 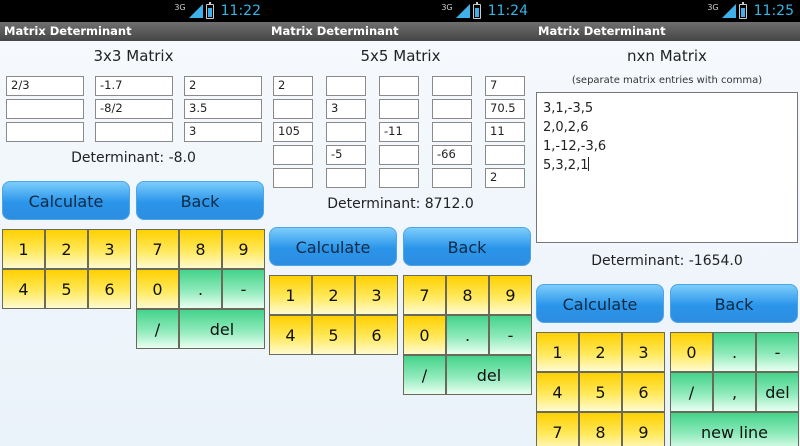 What do you see at coordinates (734, 429) in the screenshot?
I see `key-new-line: new line` at bounding box center [734, 429].